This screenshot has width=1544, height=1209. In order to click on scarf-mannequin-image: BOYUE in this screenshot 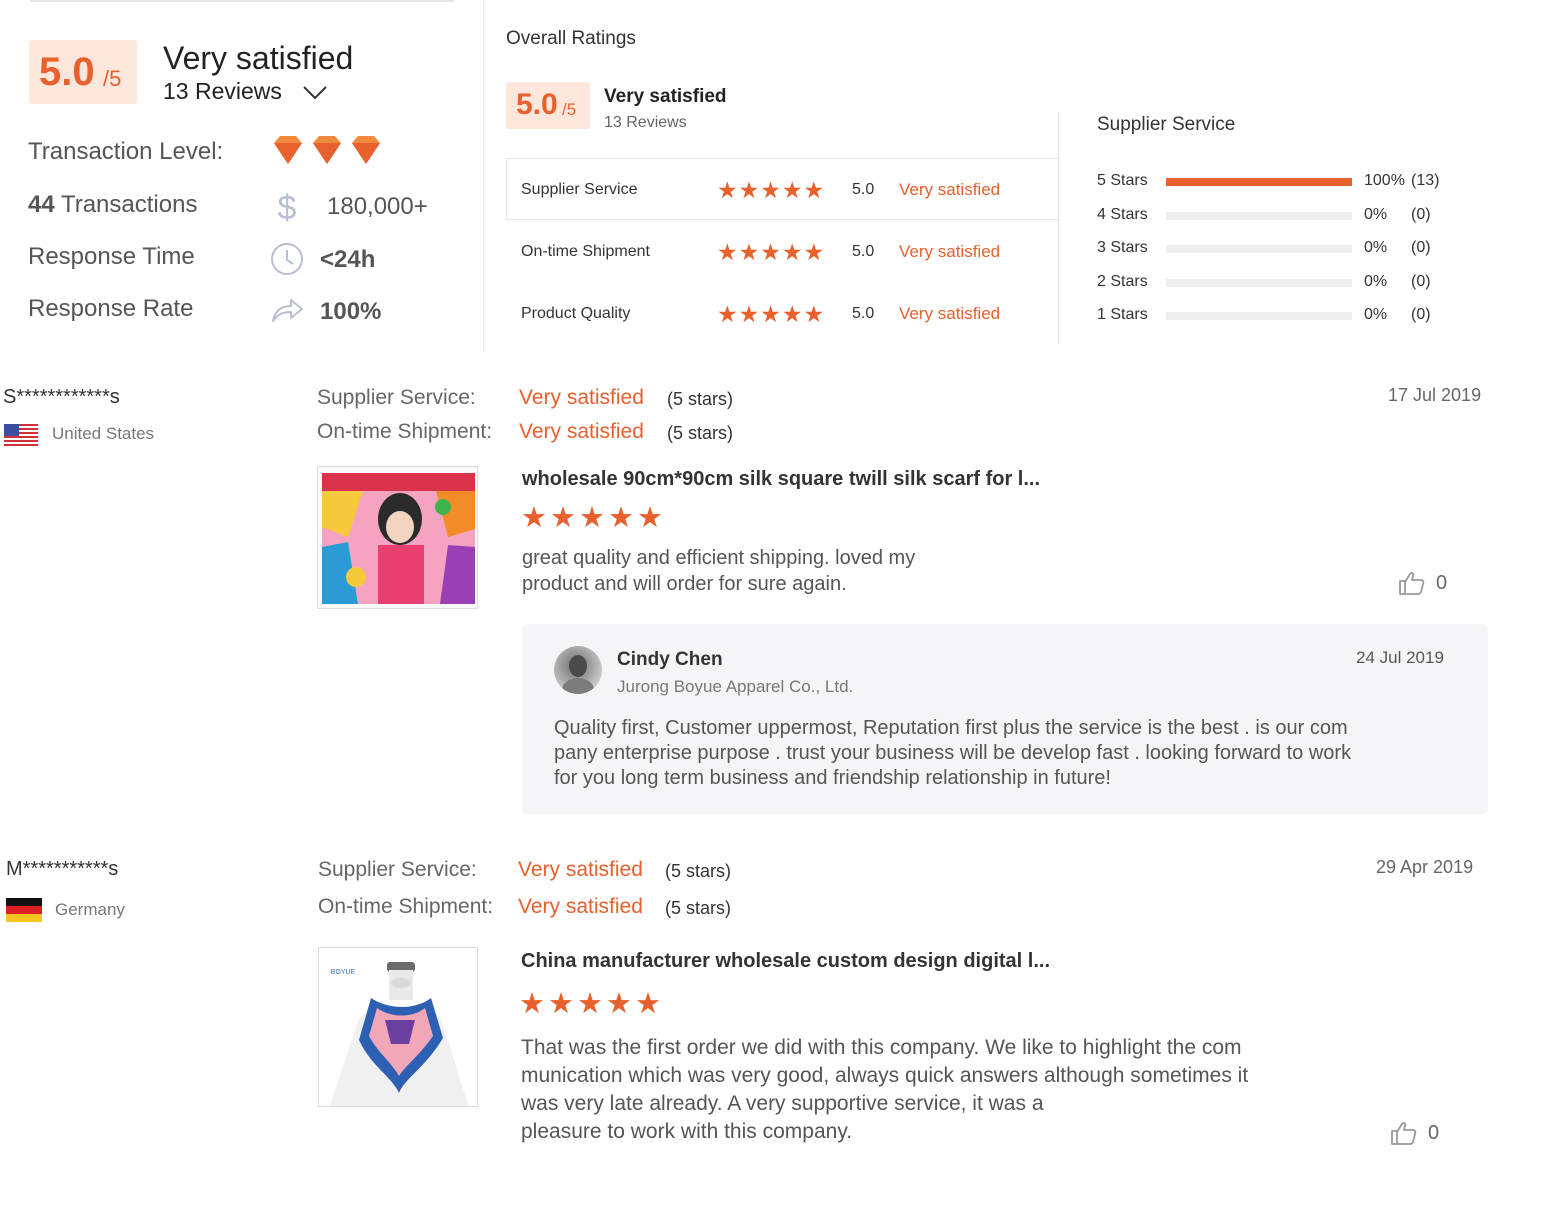, I will do `click(399, 1034)`.